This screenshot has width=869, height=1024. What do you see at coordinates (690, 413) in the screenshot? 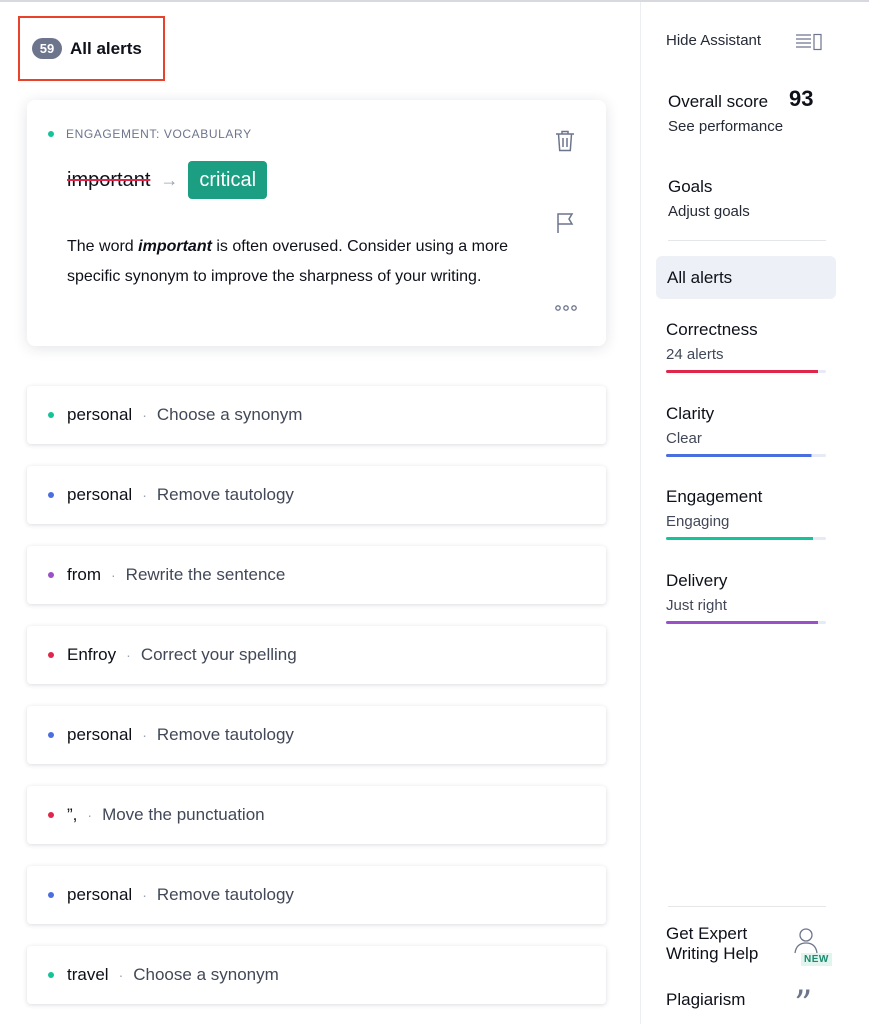
I see `category-title: Clarity` at bounding box center [690, 413].